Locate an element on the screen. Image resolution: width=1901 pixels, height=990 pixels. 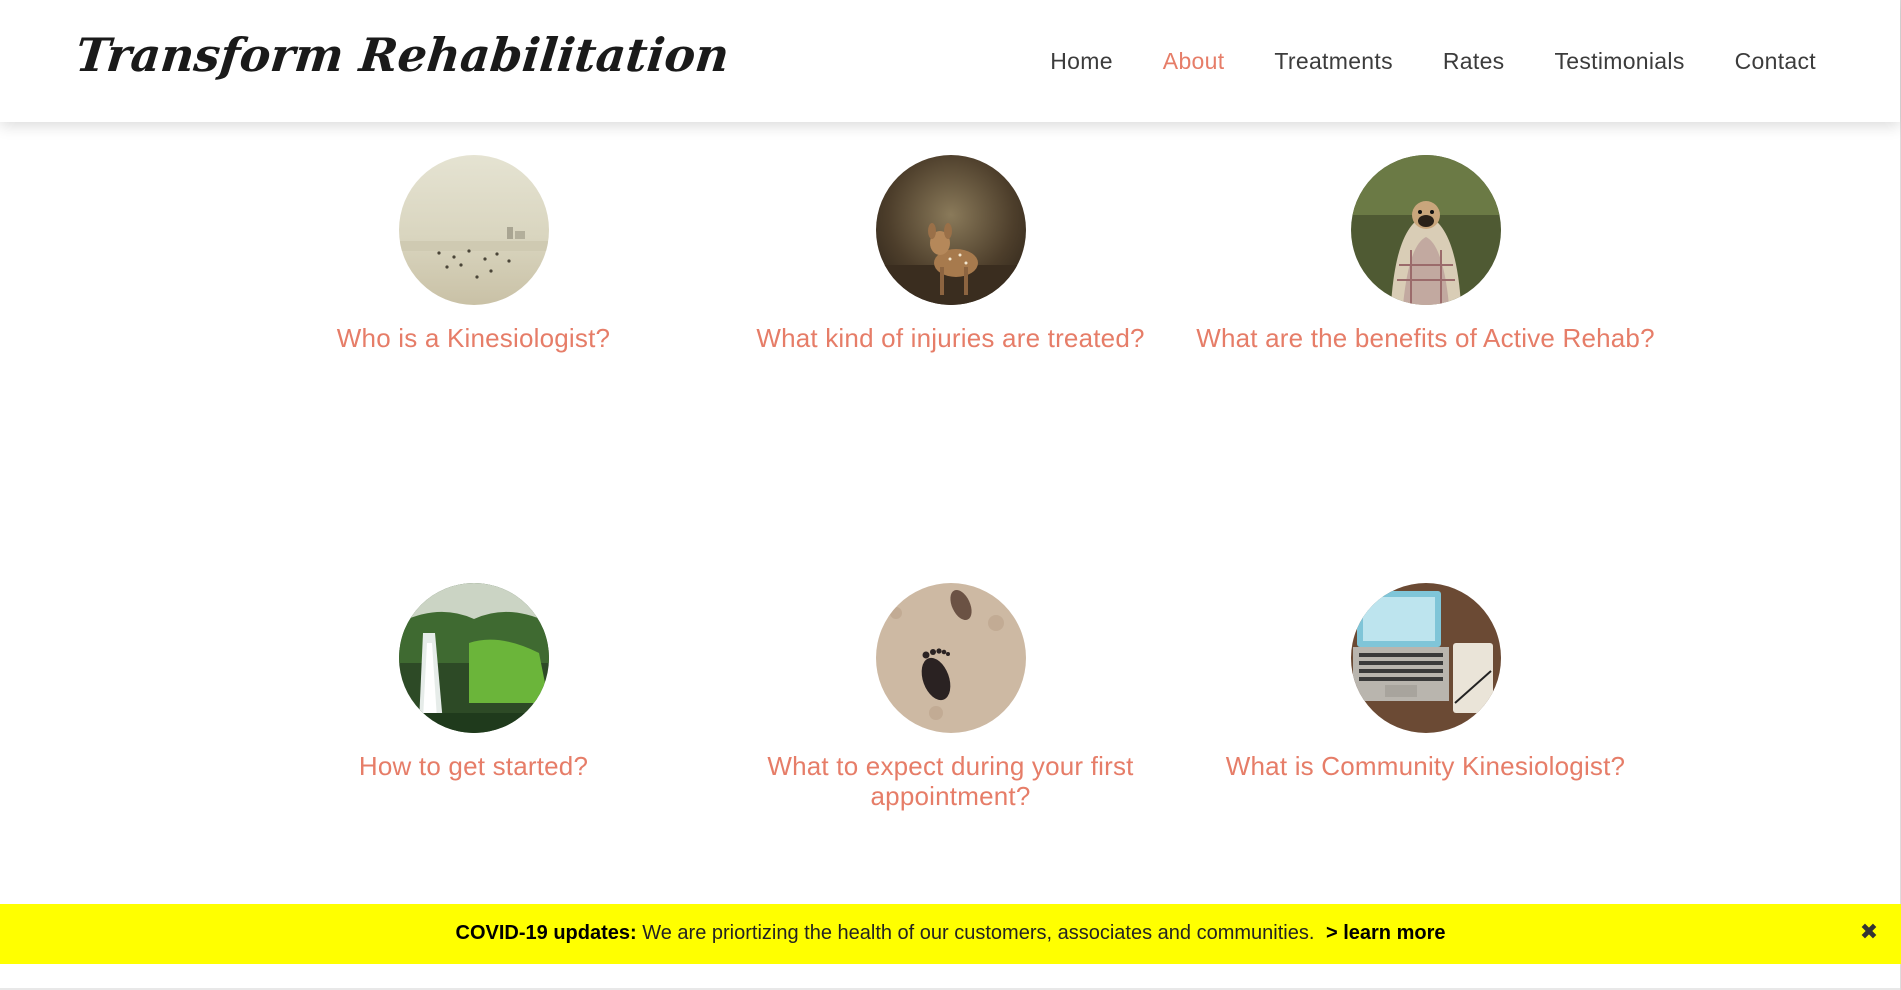
faq-card-get-started: How to get started? is located at coordinates (473, 682).